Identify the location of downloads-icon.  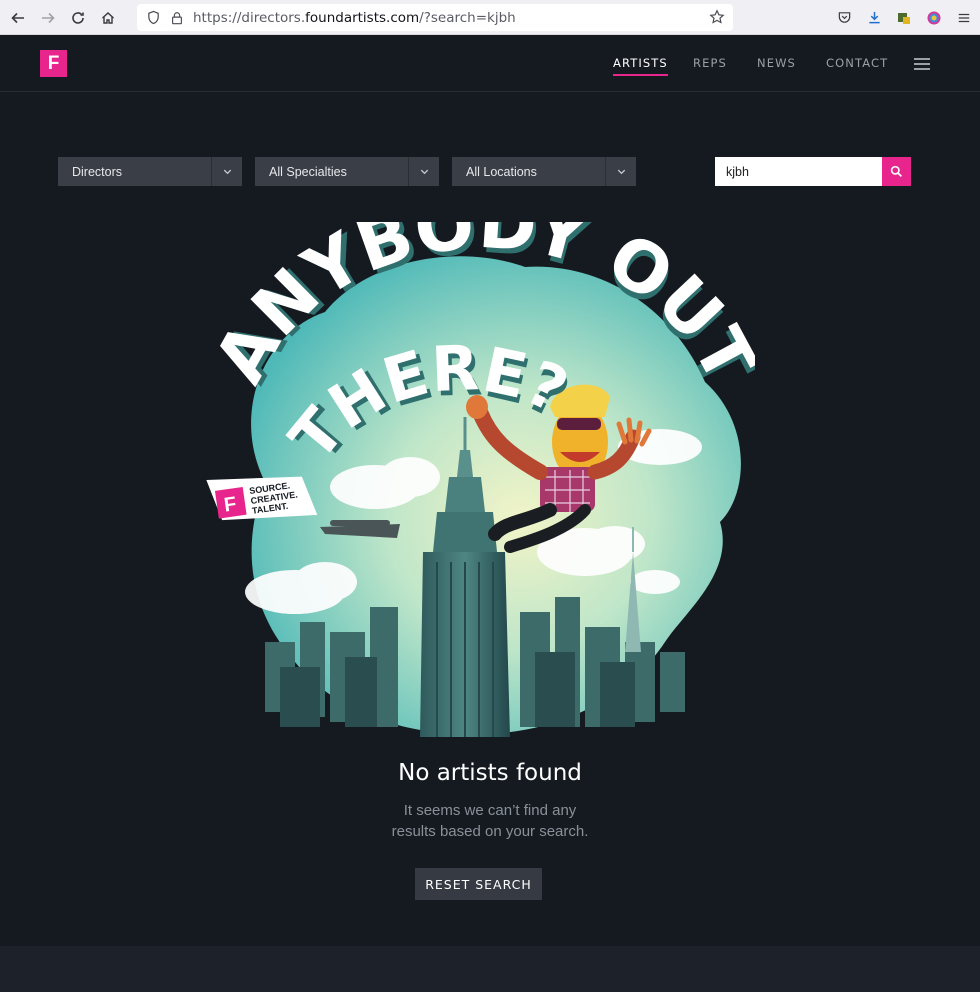
(874, 18).